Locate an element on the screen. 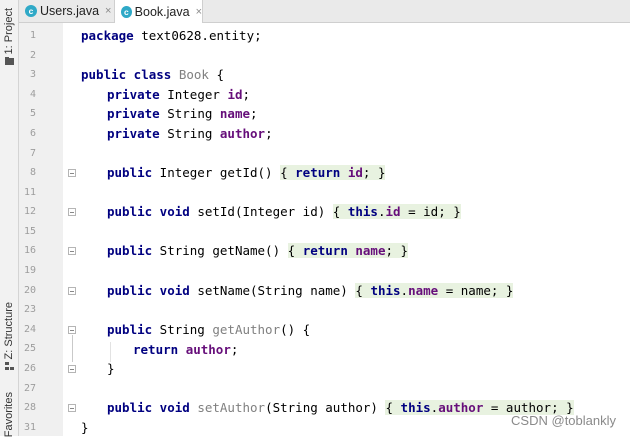 Image resolution: width=630 pixels, height=437 pixels. line-number: 3 is located at coordinates (32, 74).